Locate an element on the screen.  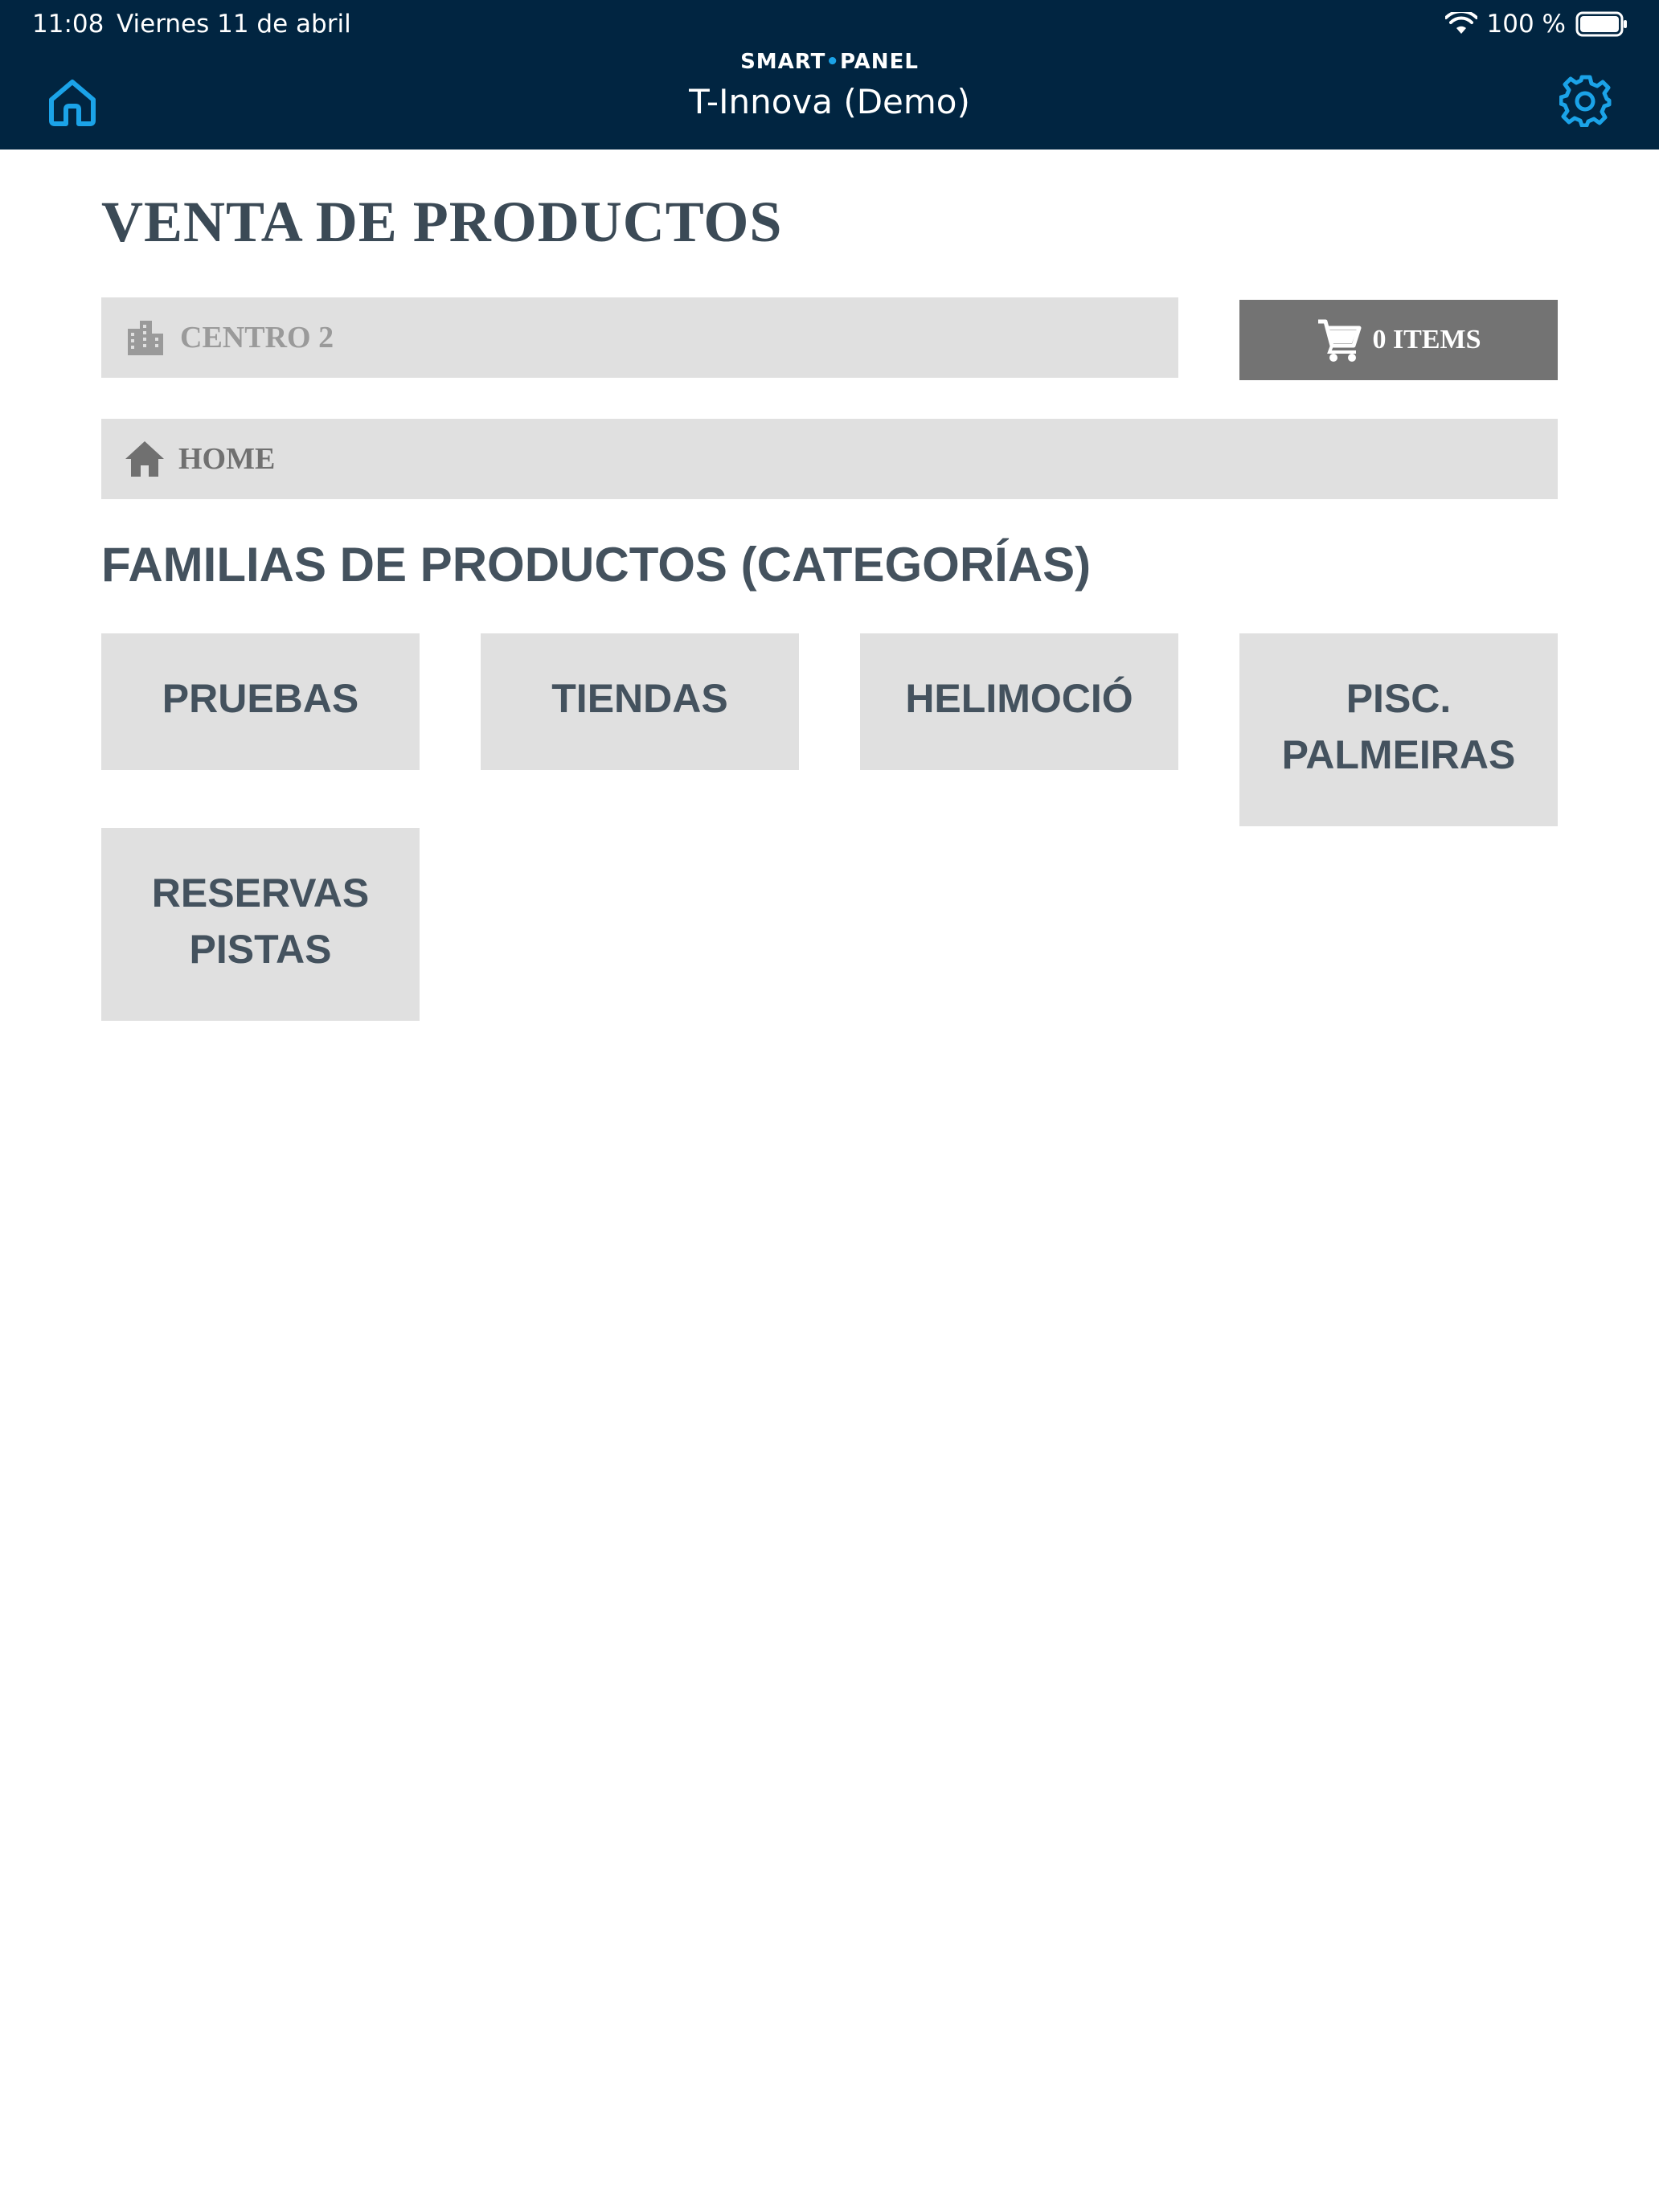
page-title: VENTA DE PRODUCTOS is located at coordinates (442, 222).